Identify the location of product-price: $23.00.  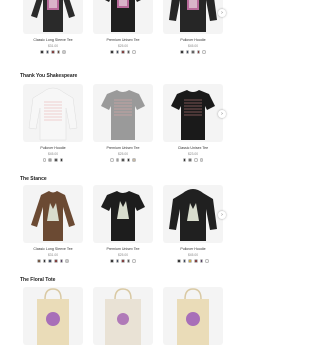
(193, 154).